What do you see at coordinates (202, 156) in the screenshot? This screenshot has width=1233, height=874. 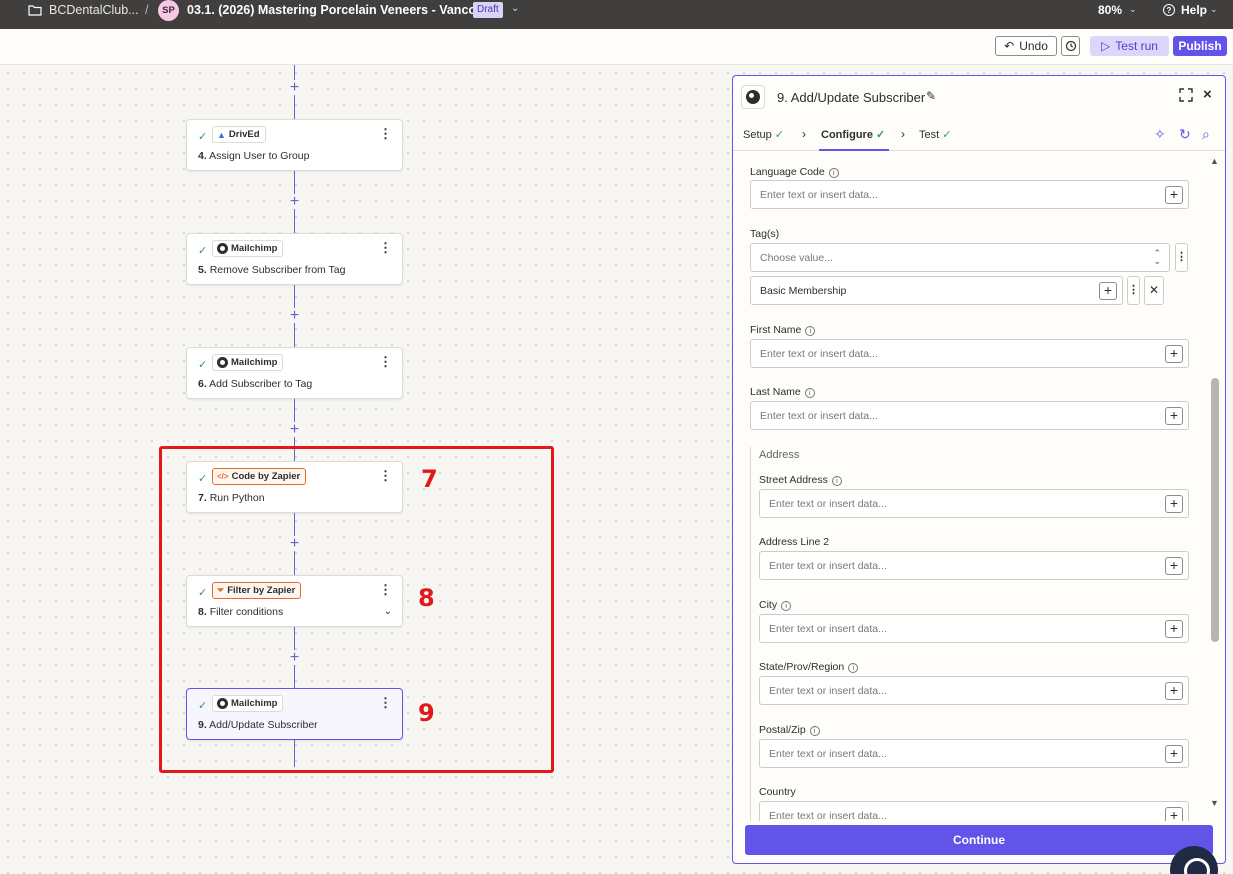 I see `step-number: 4.` at bounding box center [202, 156].